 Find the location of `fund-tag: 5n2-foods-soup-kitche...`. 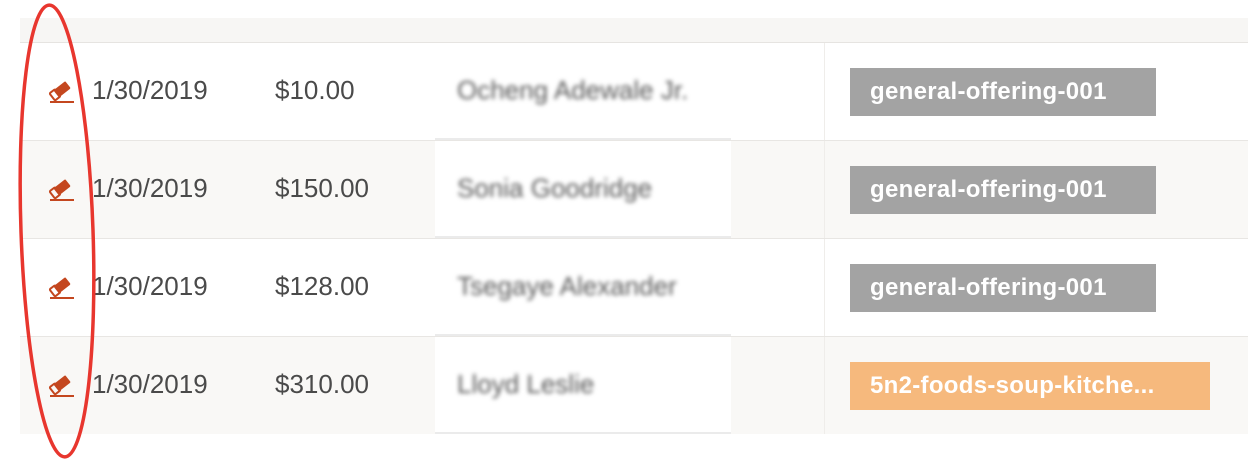

fund-tag: 5n2-foods-soup-kitche... is located at coordinates (1030, 386).